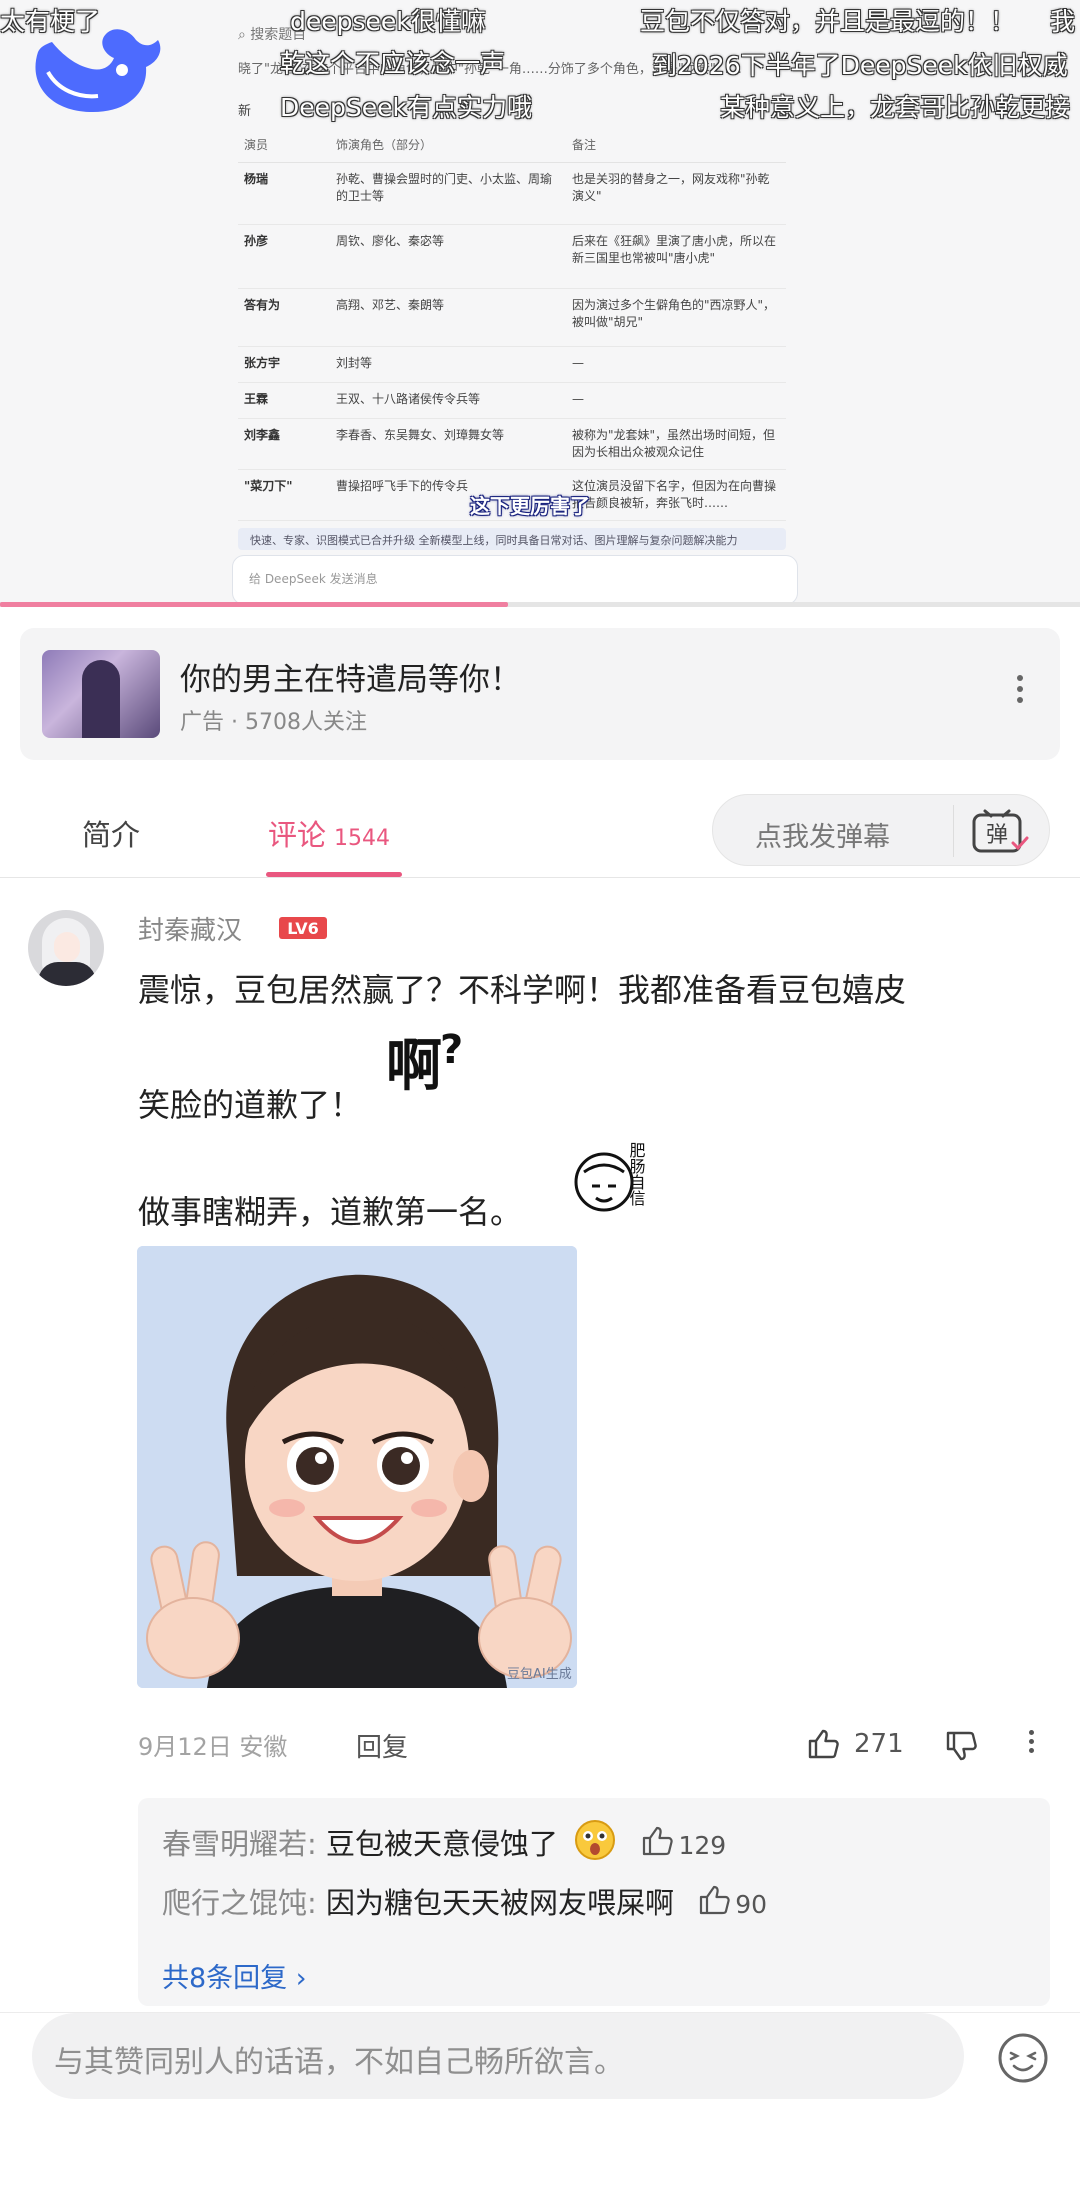  Describe the element at coordinates (448, 400) in the screenshot. I see `table-cell: 王双、十八路诸侯传令兵等` at that location.